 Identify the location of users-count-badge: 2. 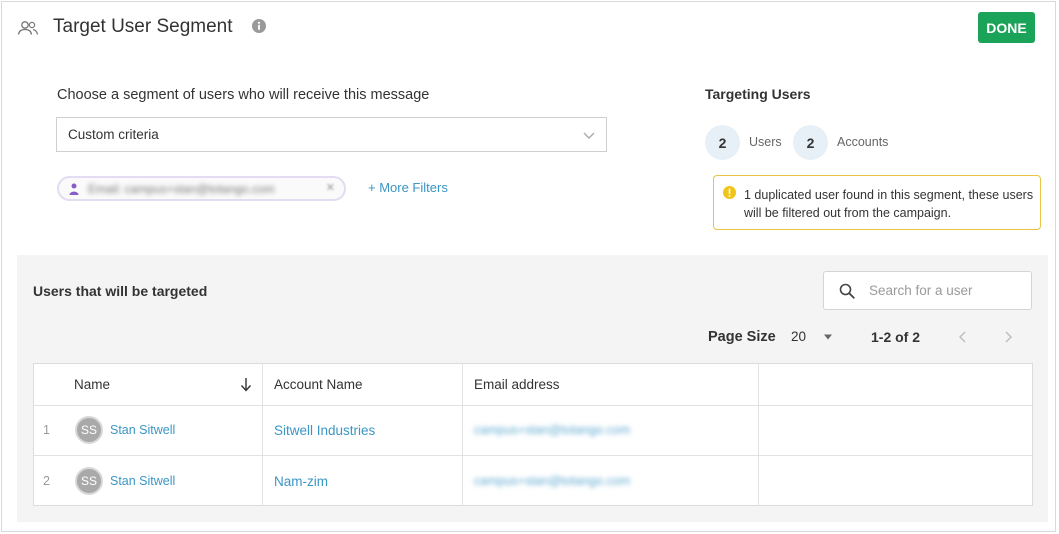
(722, 142).